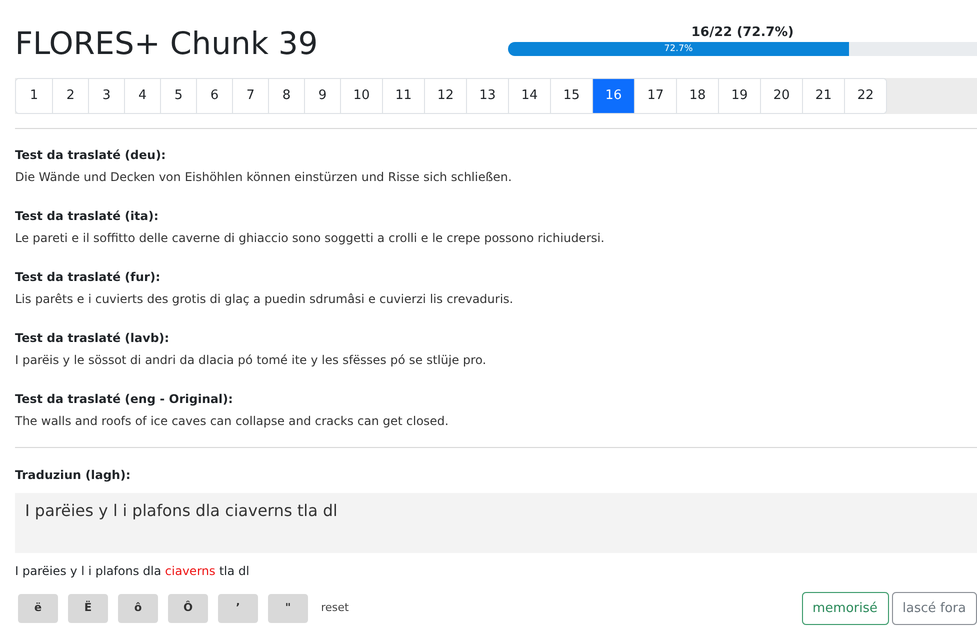 The image size is (977, 637). I want to click on page-tab: 22, so click(865, 96).